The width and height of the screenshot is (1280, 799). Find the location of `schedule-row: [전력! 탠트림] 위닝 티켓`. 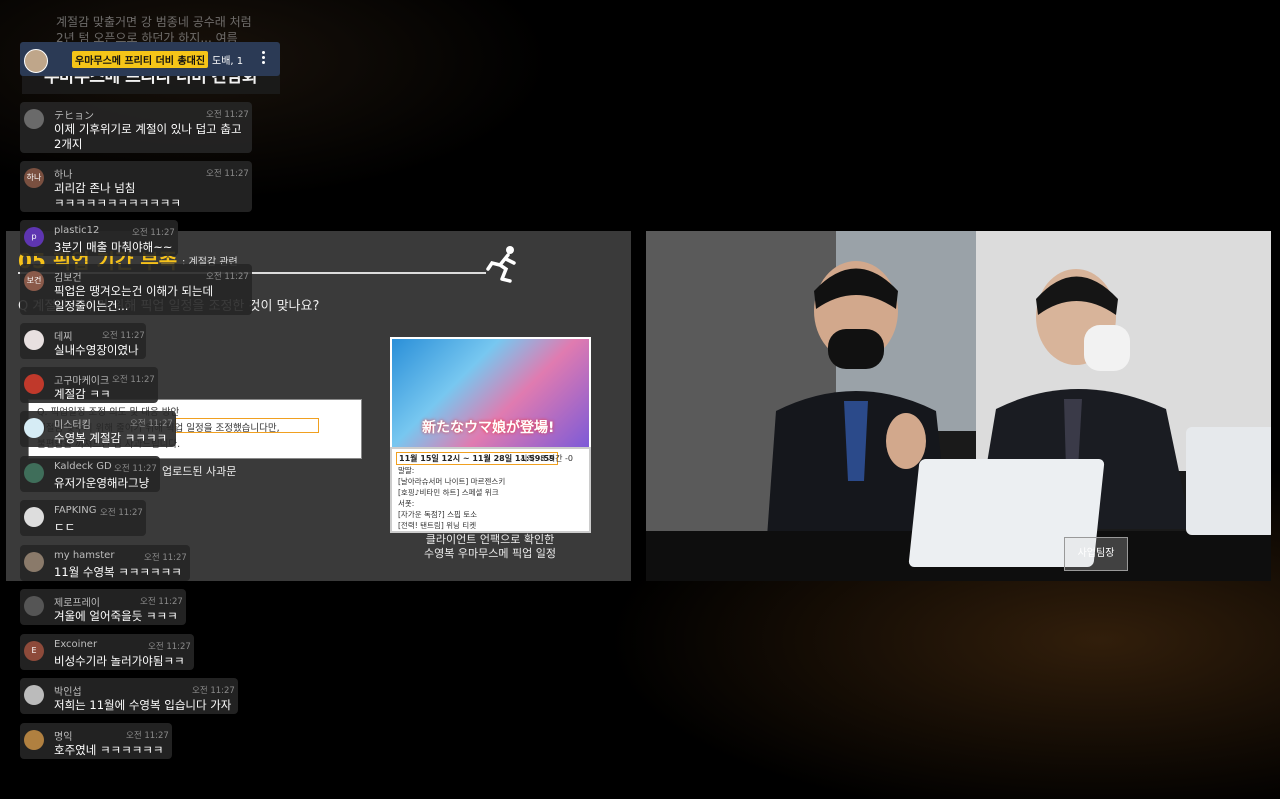

schedule-row: [전력! 탠트림] 위닝 티켓 is located at coordinates (437, 525).